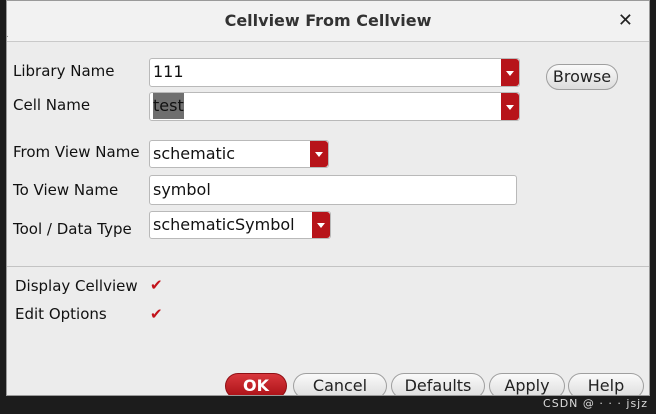 This screenshot has height=414, width=656. I want to click on title-bar: ▸ Cellview From Cellview ✕, so click(328, 22).